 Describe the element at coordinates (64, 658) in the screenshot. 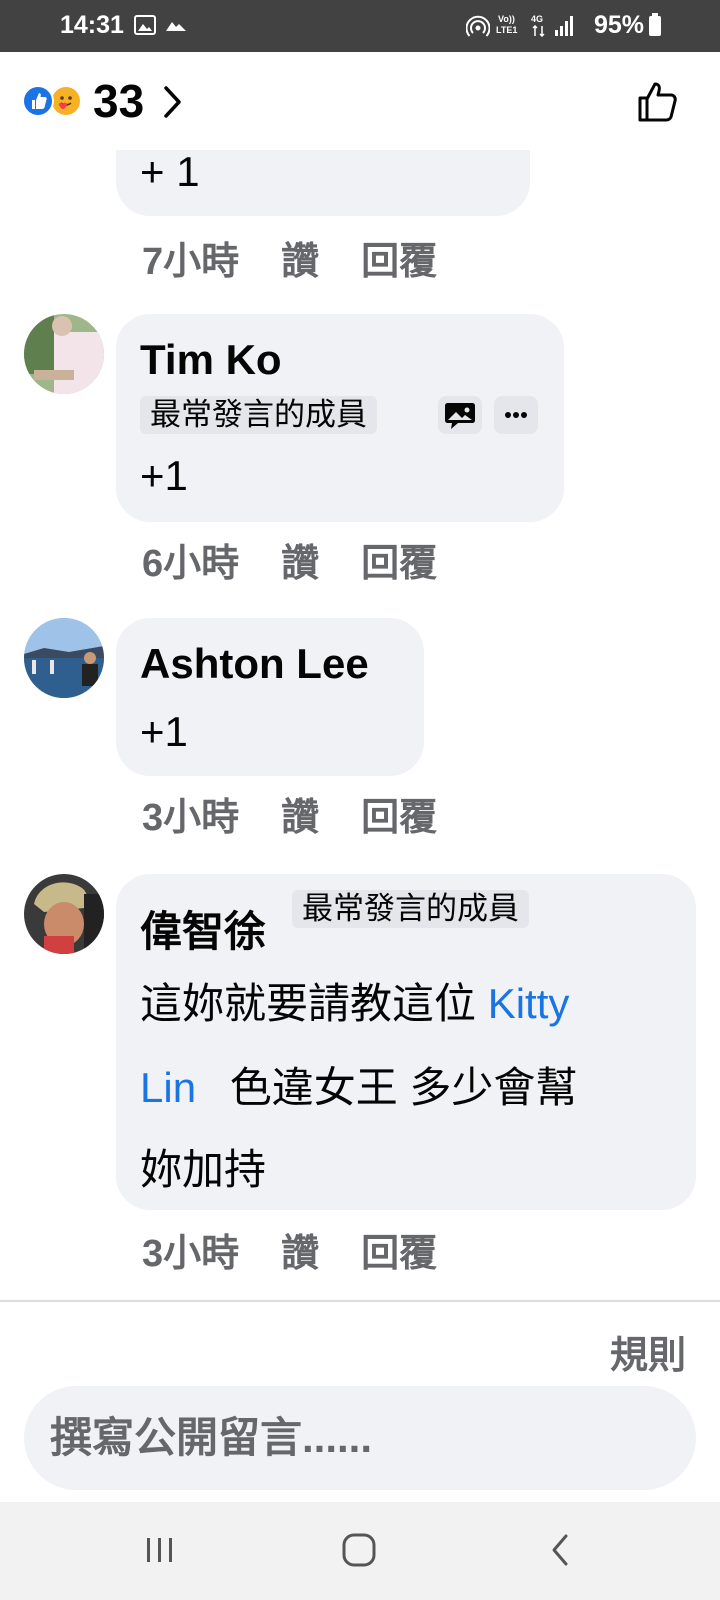

I see `avatar-ashton-lee` at that location.